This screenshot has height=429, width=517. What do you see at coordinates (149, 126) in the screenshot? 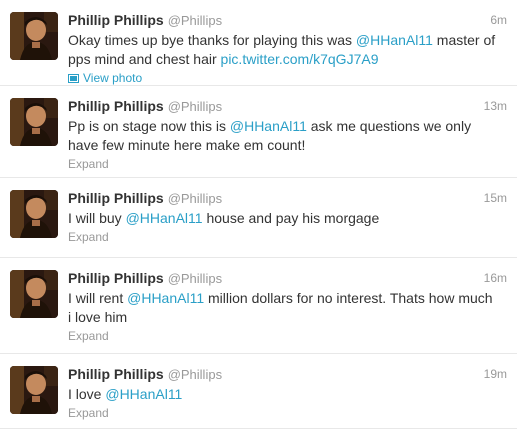
I see `tweet-text-part: Pp is on stage now this is` at bounding box center [149, 126].